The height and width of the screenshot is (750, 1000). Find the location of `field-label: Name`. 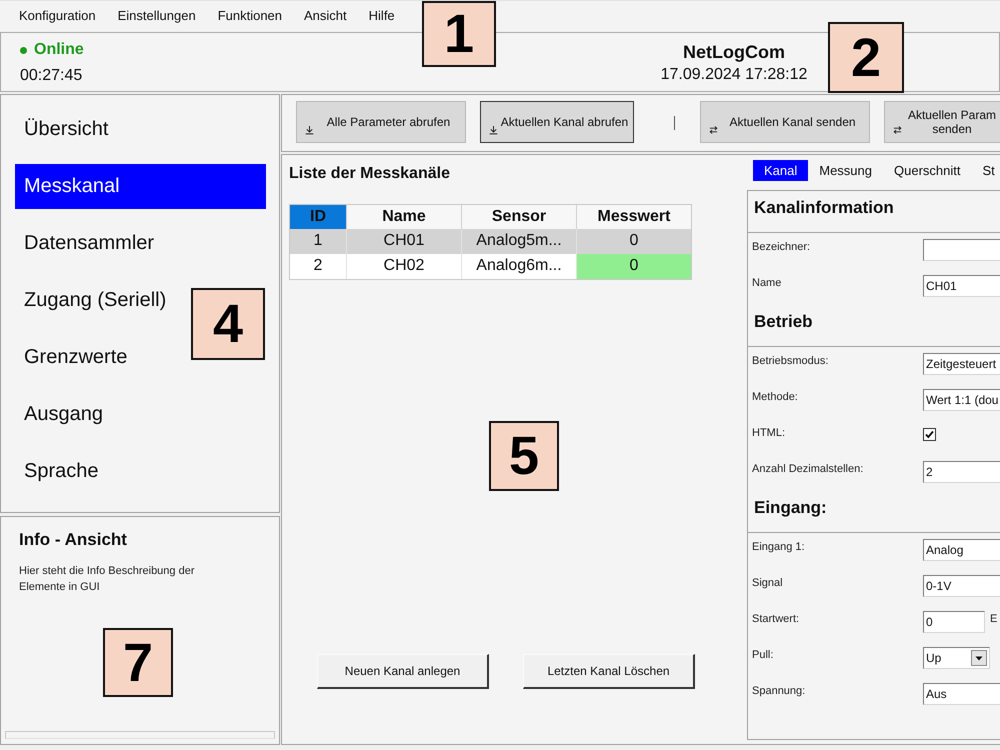

field-label: Name is located at coordinates (767, 283).